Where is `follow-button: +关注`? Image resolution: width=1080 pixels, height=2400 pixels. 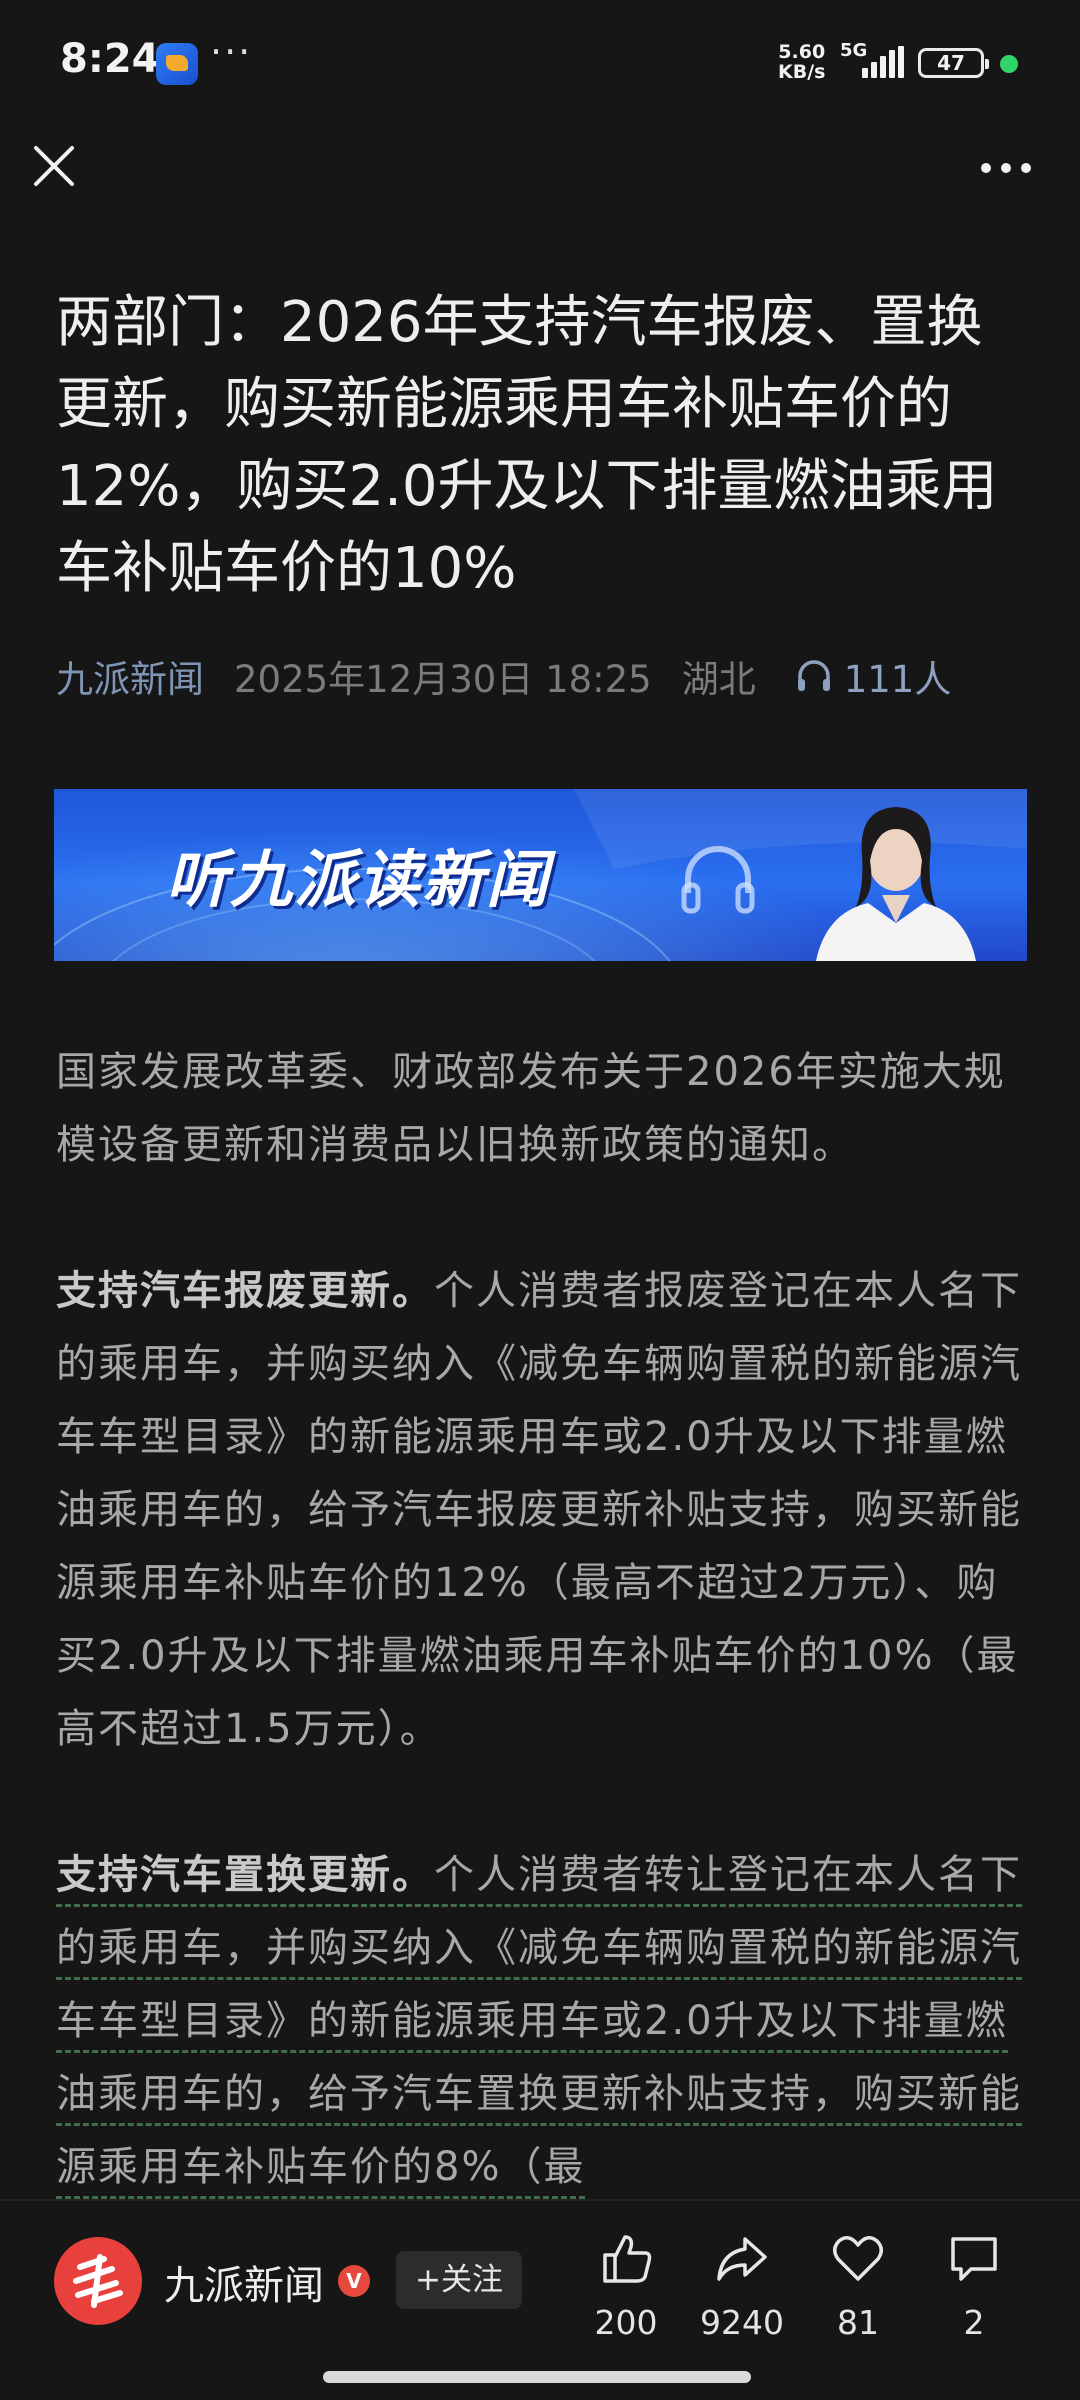 follow-button: +关注 is located at coordinates (459, 2280).